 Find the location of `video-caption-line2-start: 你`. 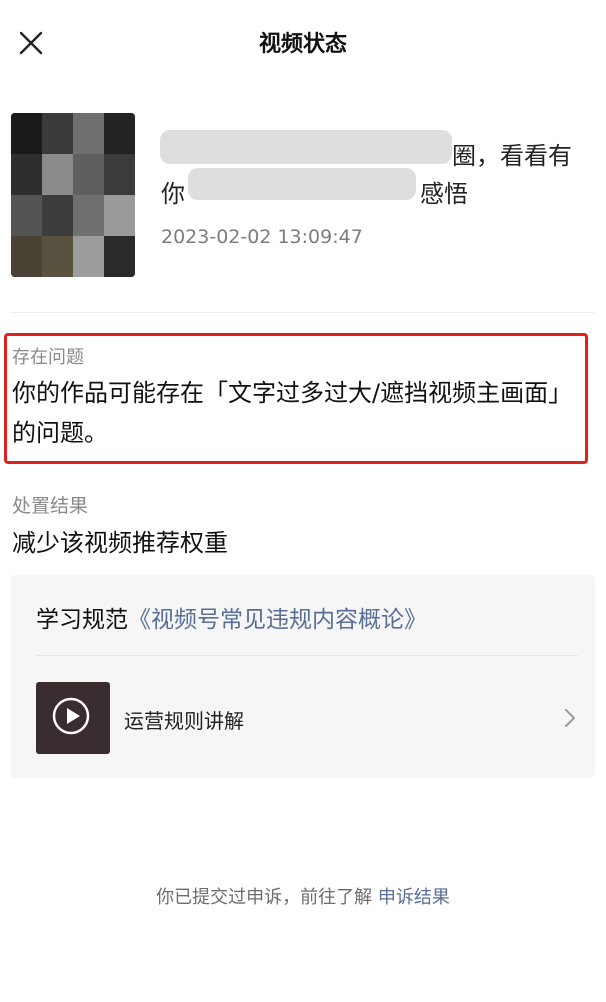

video-caption-line2-start: 你 is located at coordinates (173, 194).